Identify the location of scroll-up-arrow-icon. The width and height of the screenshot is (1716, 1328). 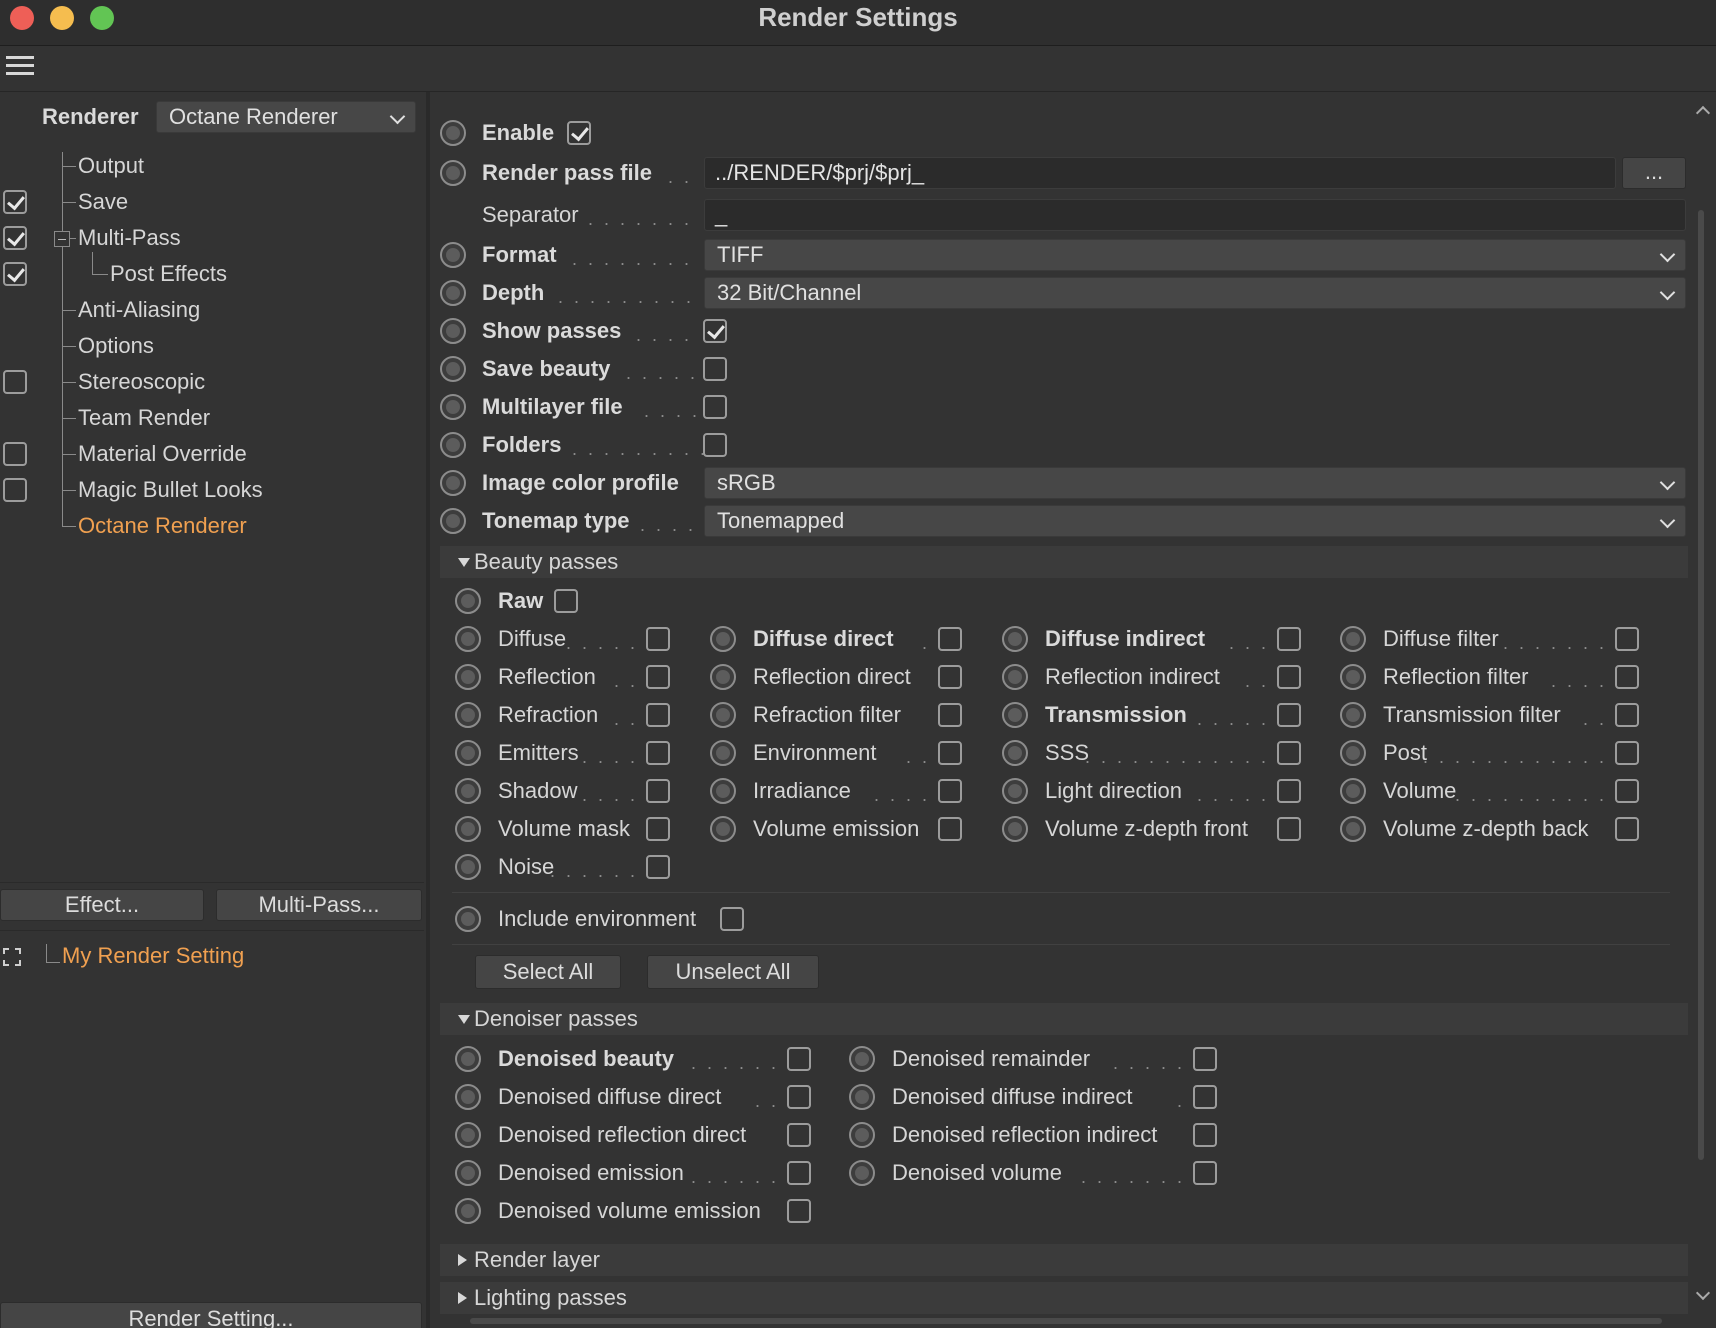
(1703, 113).